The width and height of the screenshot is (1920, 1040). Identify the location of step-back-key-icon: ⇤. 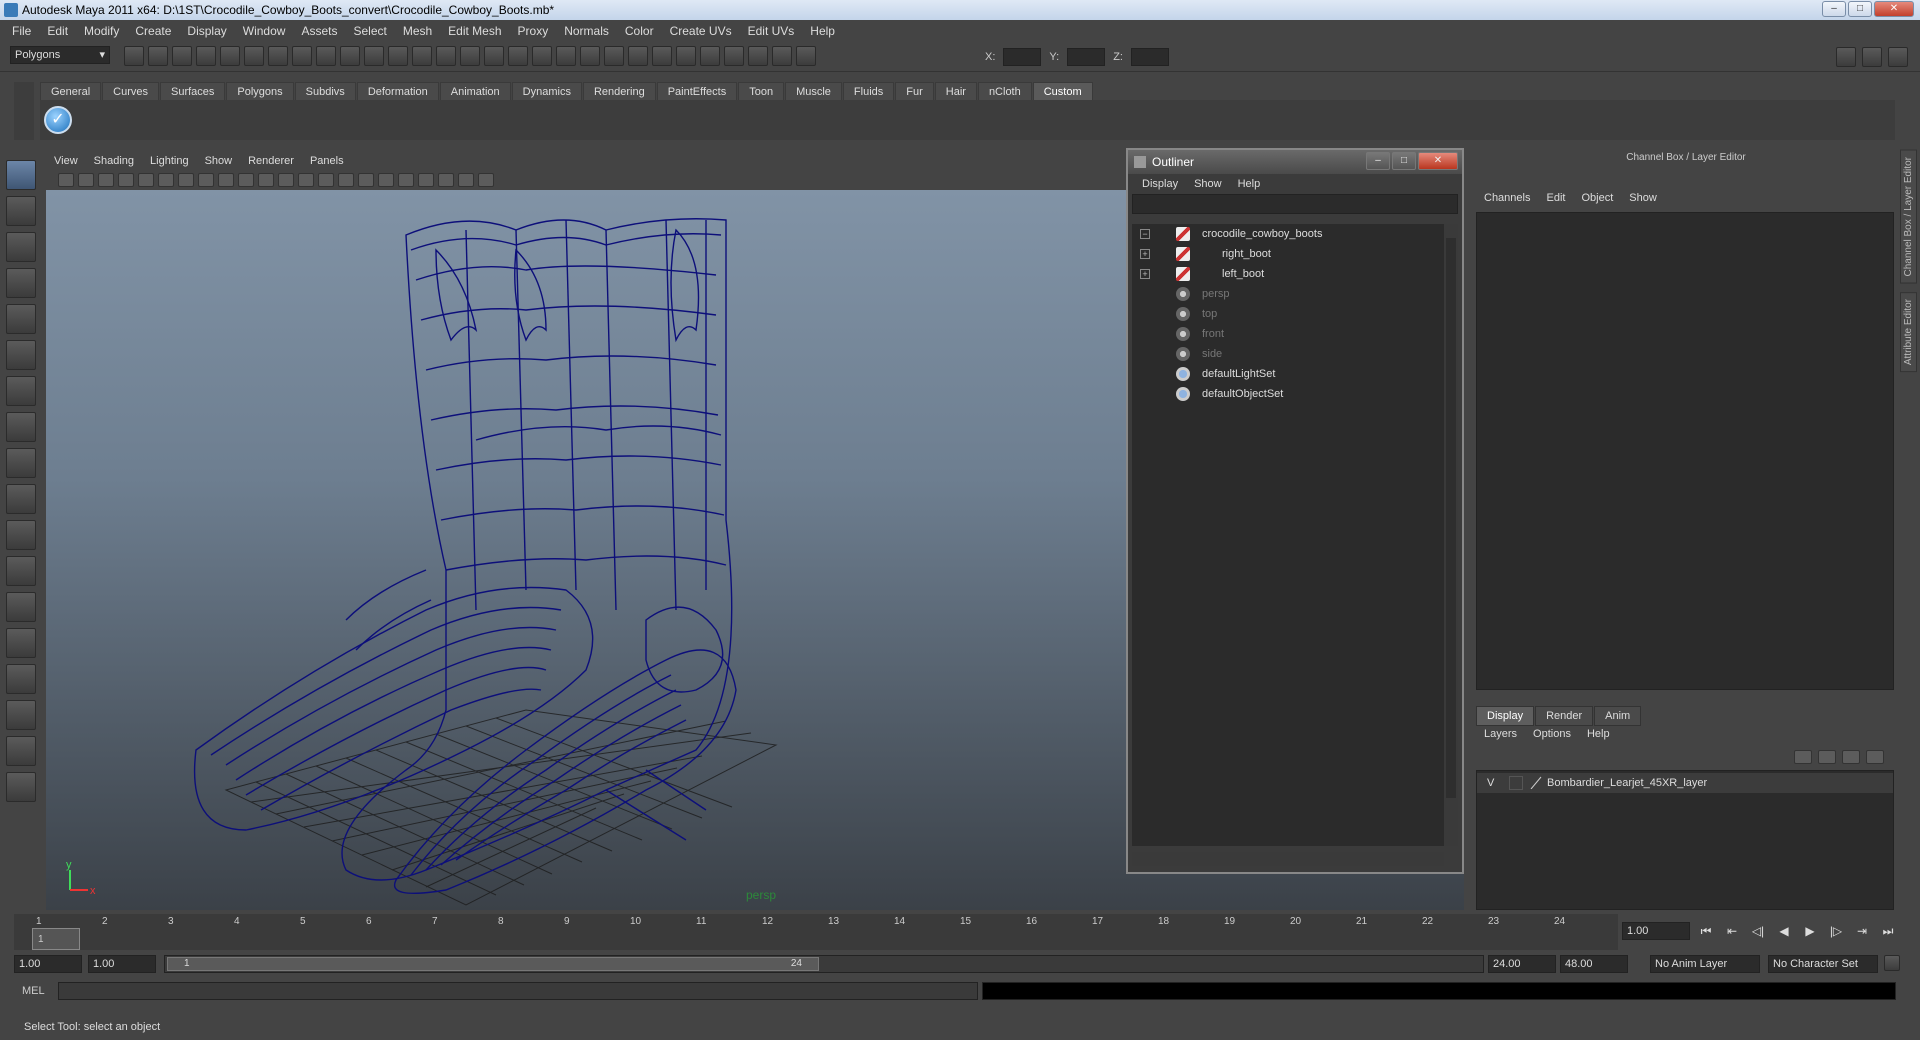
(1732, 931).